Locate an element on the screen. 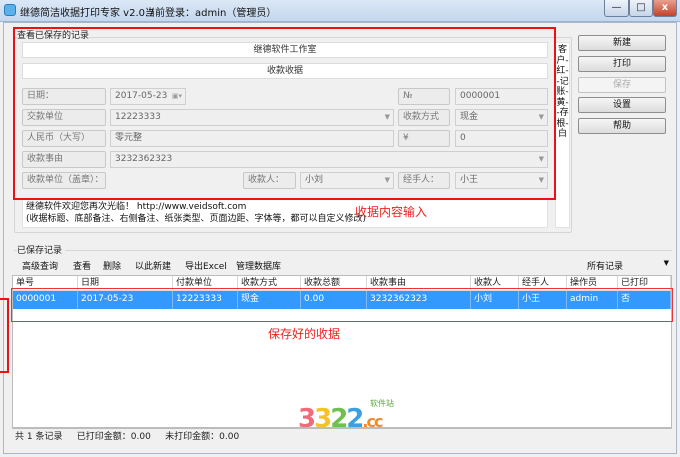  window-title: 继德简洁收据打印专家 v2.0.7 is located at coordinates (87, 13).